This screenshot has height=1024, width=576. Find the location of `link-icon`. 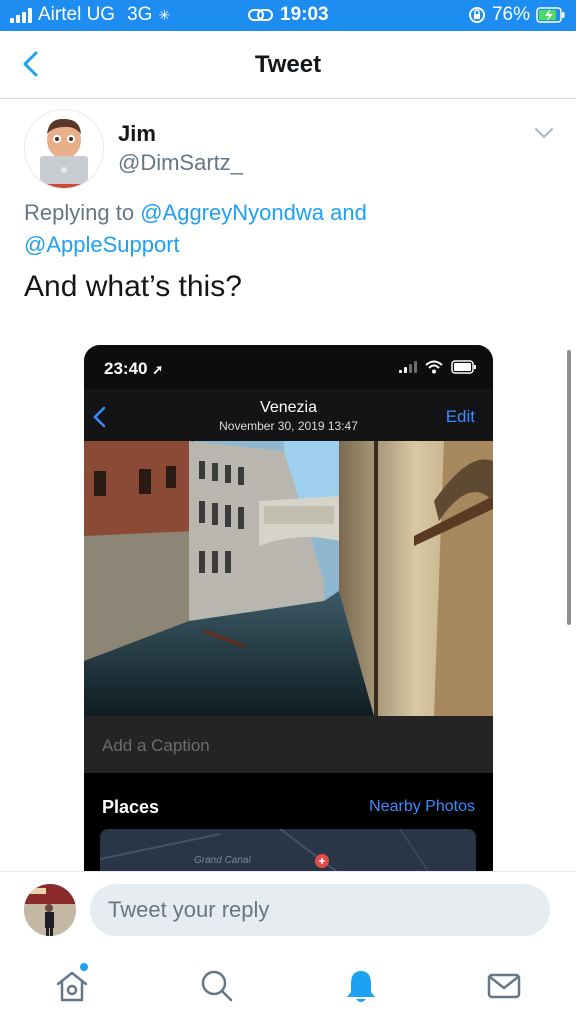

link-icon is located at coordinates (260, 15).